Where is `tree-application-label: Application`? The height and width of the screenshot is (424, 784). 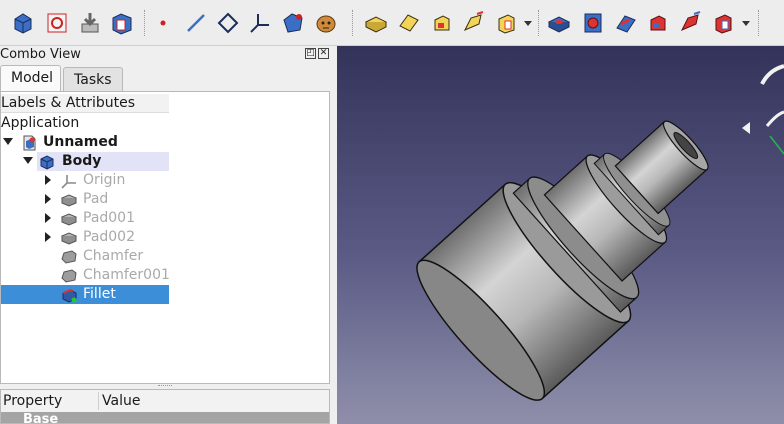
tree-application-label: Application is located at coordinates (40, 123).